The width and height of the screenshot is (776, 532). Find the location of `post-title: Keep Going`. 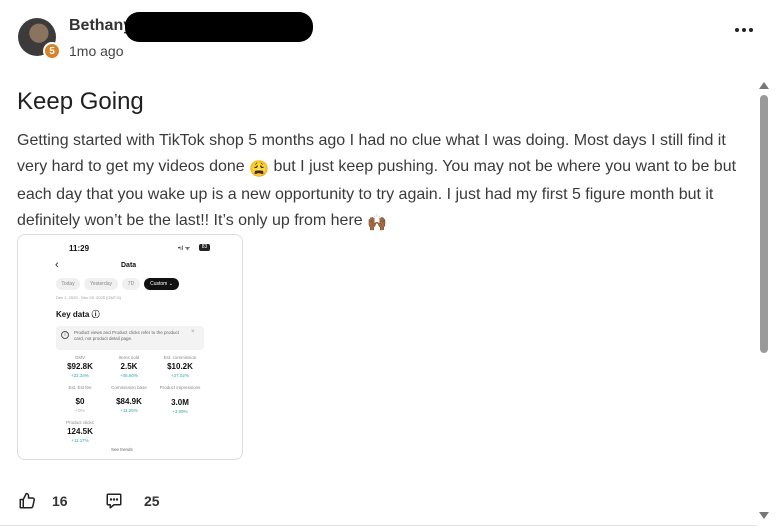

post-title: Keep Going is located at coordinates (80, 101).